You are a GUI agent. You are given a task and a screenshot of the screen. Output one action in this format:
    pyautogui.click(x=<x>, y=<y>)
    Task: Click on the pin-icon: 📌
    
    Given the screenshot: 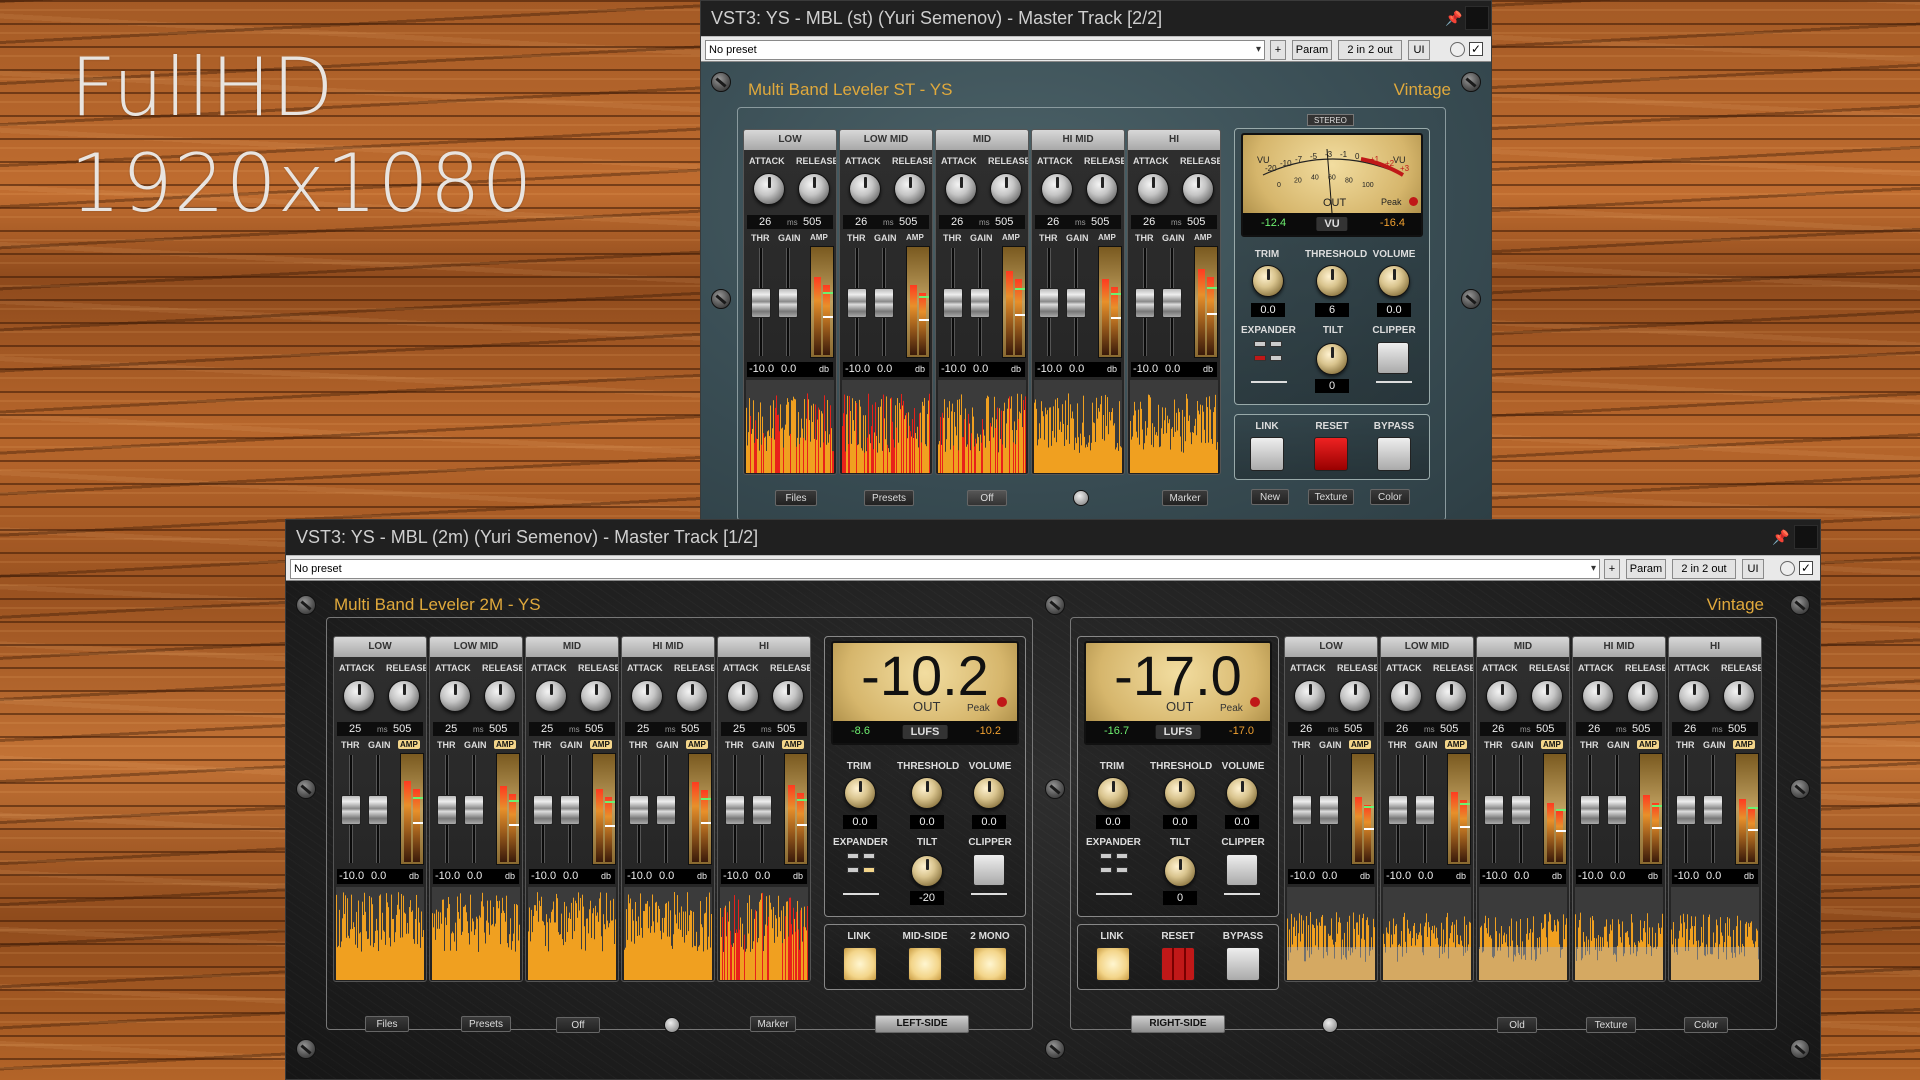 What is the action you would take?
    pyautogui.click(x=1454, y=18)
    